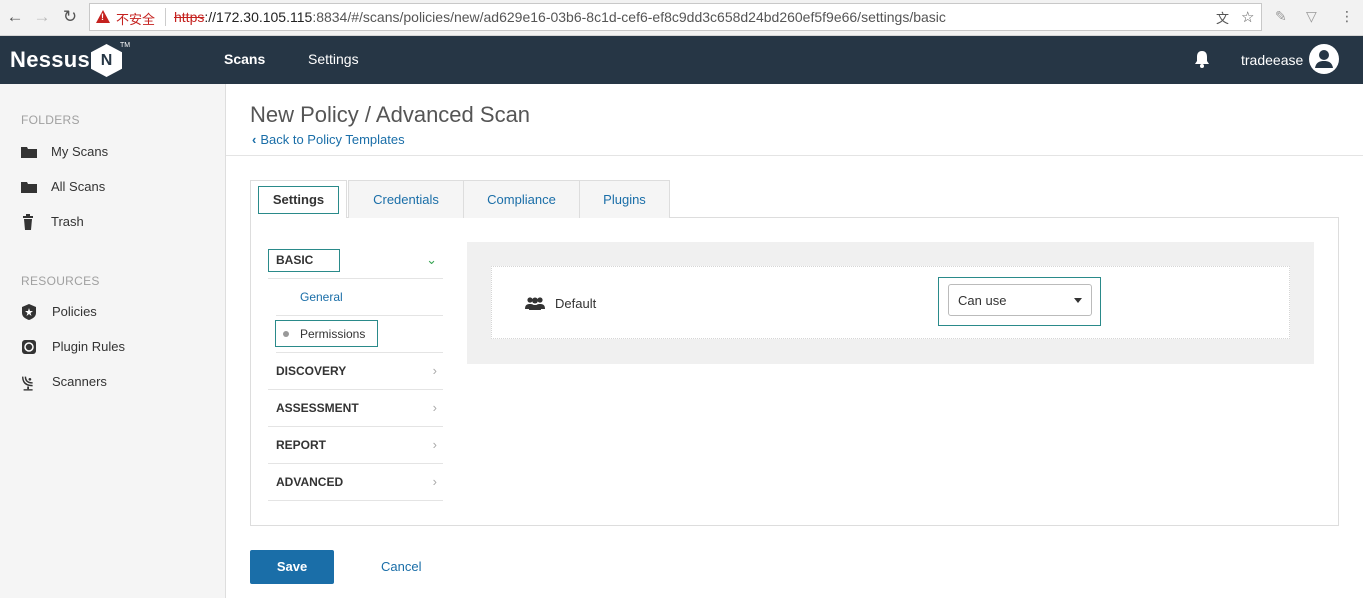 The image size is (1363, 598). I want to click on section-assessment: ASSESSMENT ›, so click(355, 408).